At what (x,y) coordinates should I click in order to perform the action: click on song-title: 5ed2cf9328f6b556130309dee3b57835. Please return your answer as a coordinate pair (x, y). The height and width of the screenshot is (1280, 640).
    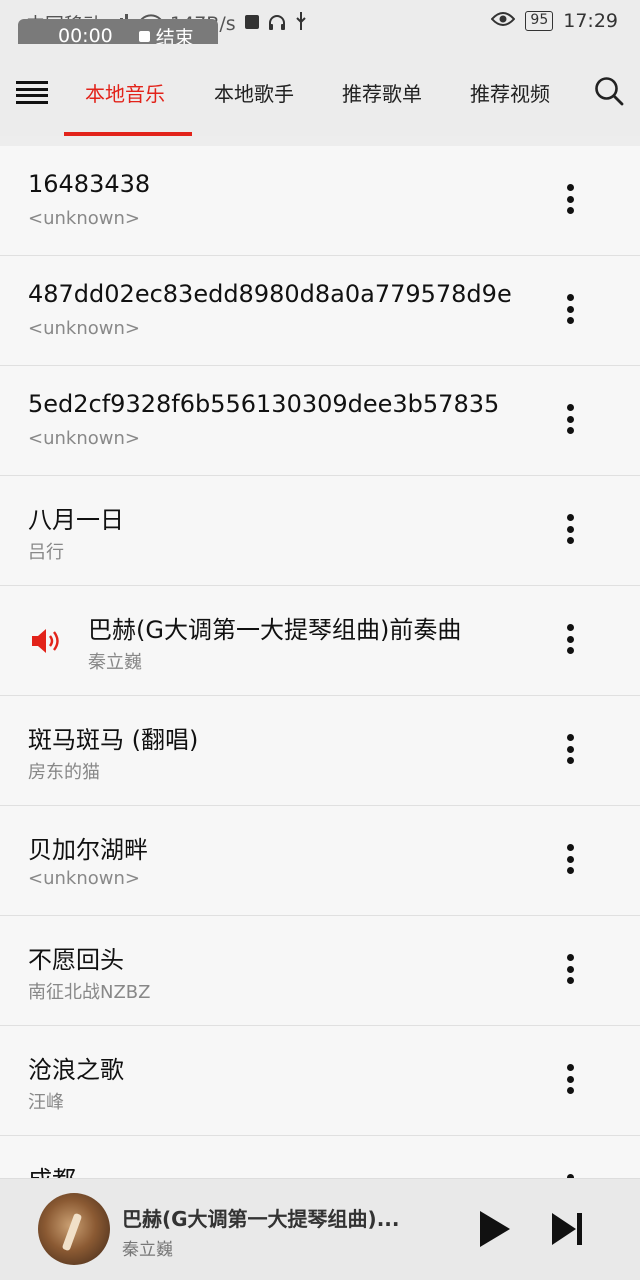
    Looking at the image, I should click on (264, 404).